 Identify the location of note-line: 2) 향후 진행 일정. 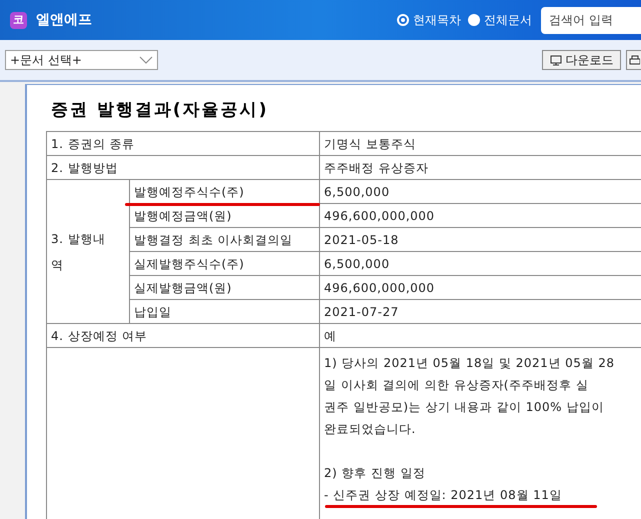
(375, 473).